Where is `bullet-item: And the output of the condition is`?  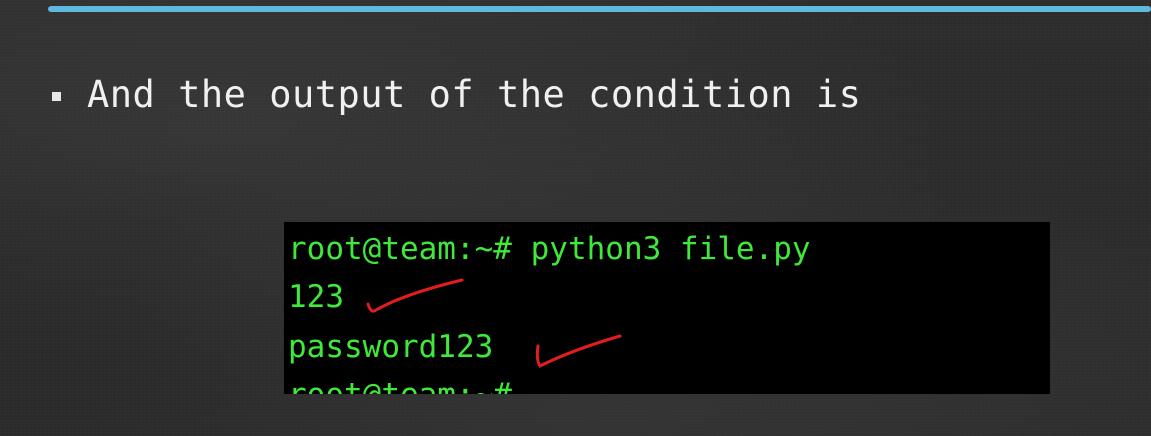
bullet-item: And the output of the condition is is located at coordinates (456, 94).